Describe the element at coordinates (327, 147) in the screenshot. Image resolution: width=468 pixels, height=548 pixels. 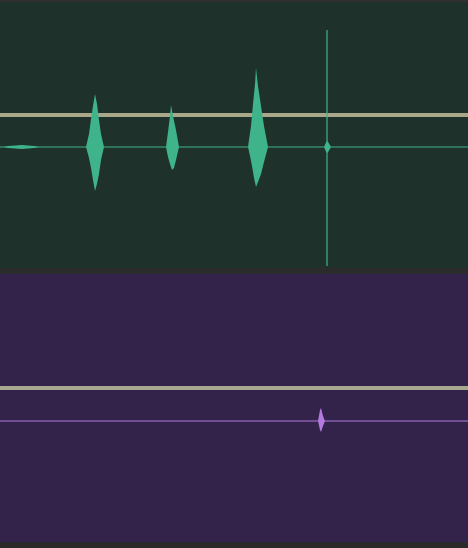
I see `waveform-spike-base` at that location.